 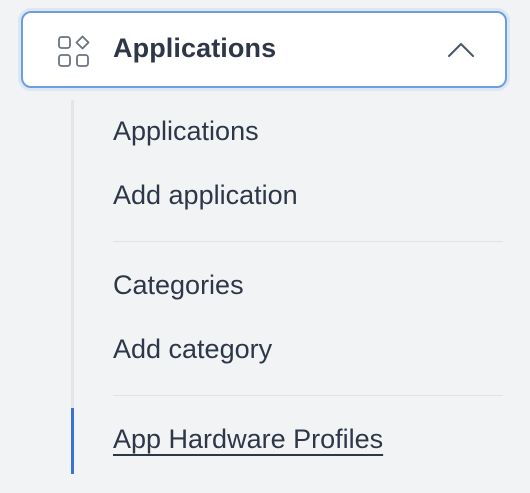 I want to click on submenu-item-add-application: Add application, so click(x=205, y=195).